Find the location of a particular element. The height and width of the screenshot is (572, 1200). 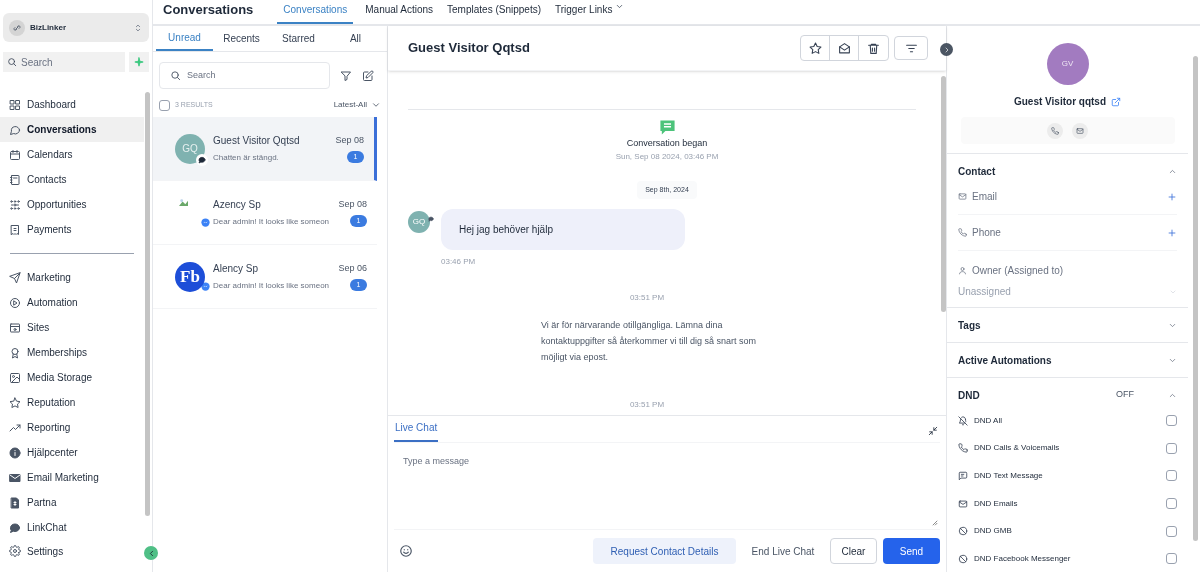

contact-name: Guest Visitor qqtsd is located at coordinates (1060, 102).